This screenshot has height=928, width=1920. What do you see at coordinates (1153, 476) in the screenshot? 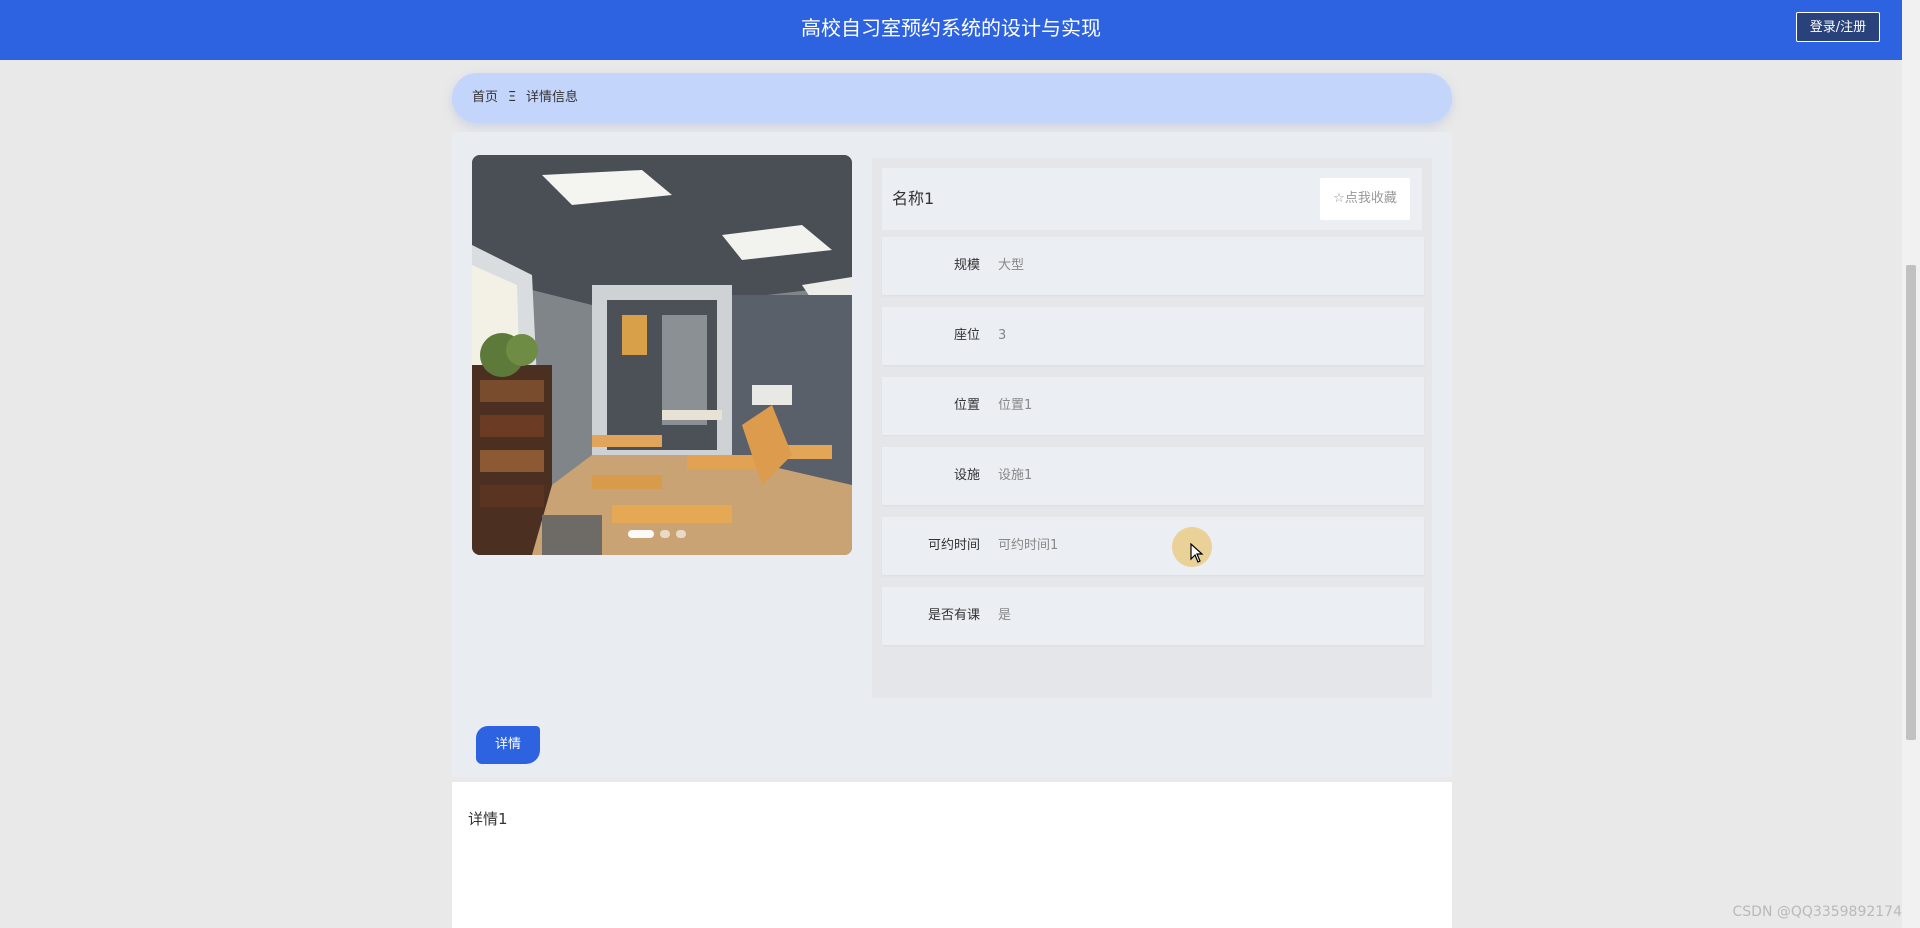
I see `field-row-facilities: 设施 设施1` at bounding box center [1153, 476].